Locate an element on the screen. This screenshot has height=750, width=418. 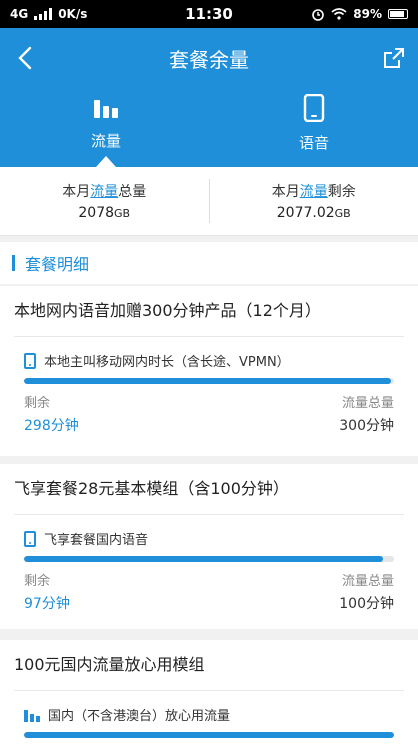
section-header: 套餐明细 is located at coordinates (209, 263).